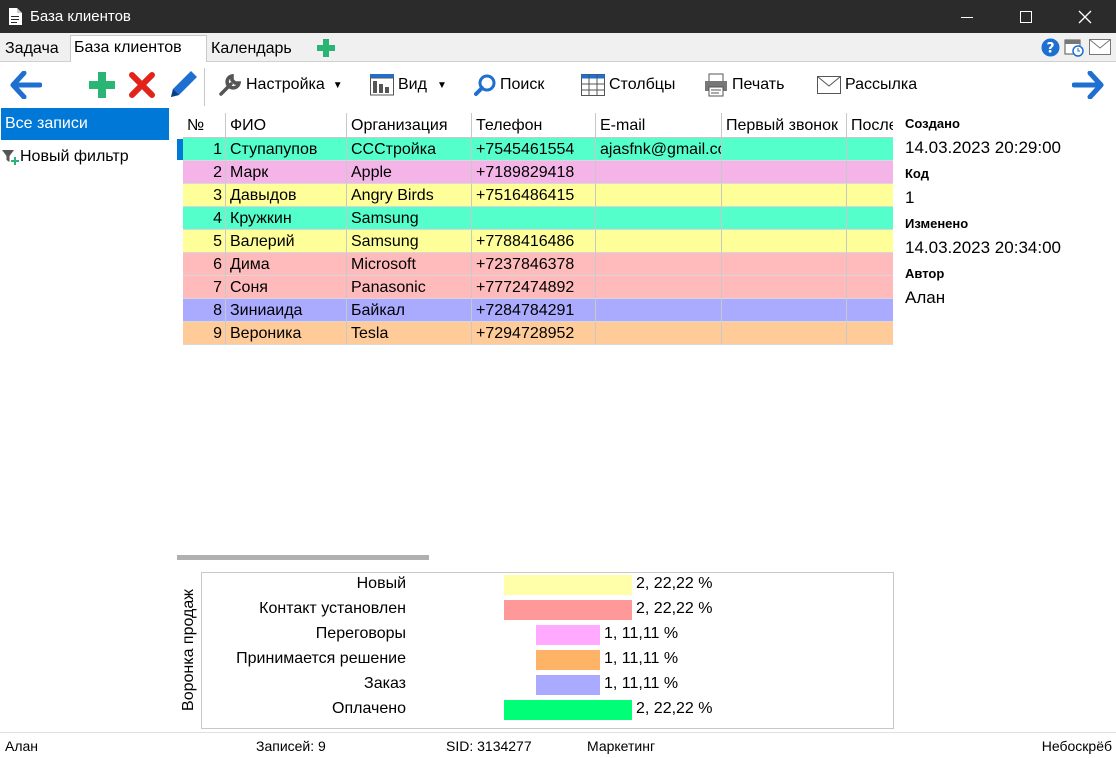  I want to click on table-cell-num: 6, so click(204, 264).